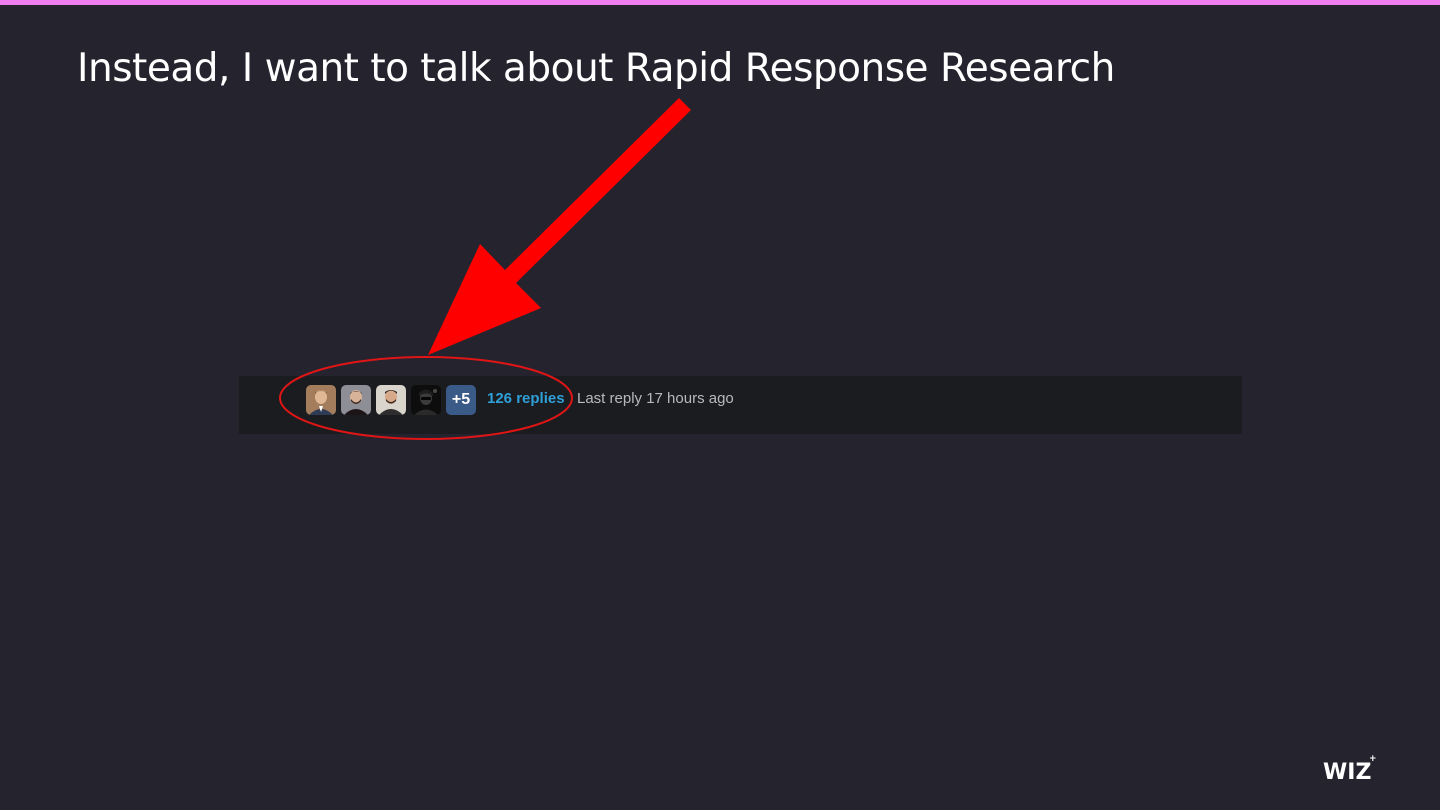 Image resolution: width=1440 pixels, height=810 pixels. I want to click on top-accent-bar, so click(720, 2).